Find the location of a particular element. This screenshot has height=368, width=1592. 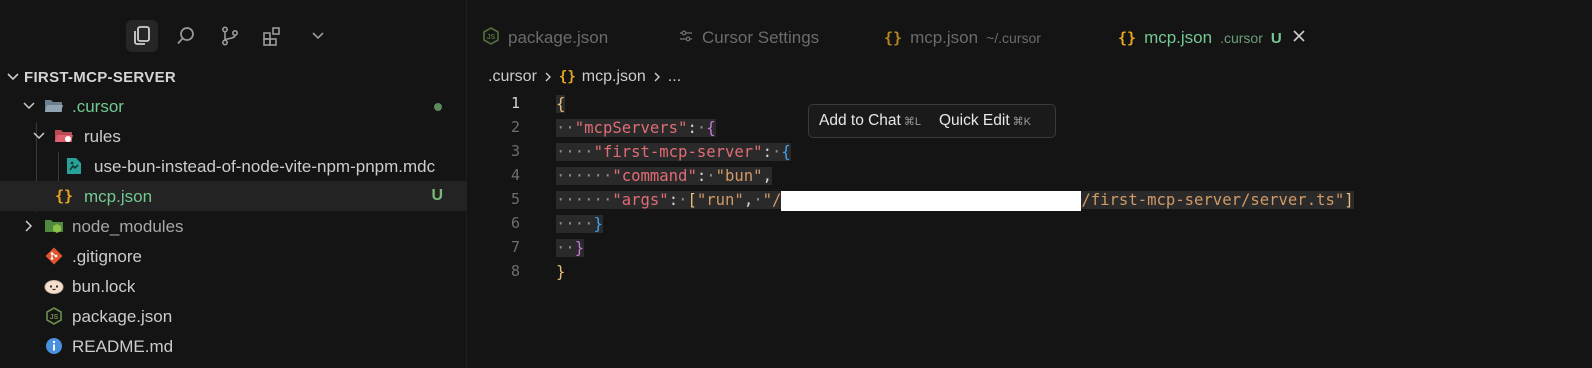

git-icon is located at coordinates (54, 256).